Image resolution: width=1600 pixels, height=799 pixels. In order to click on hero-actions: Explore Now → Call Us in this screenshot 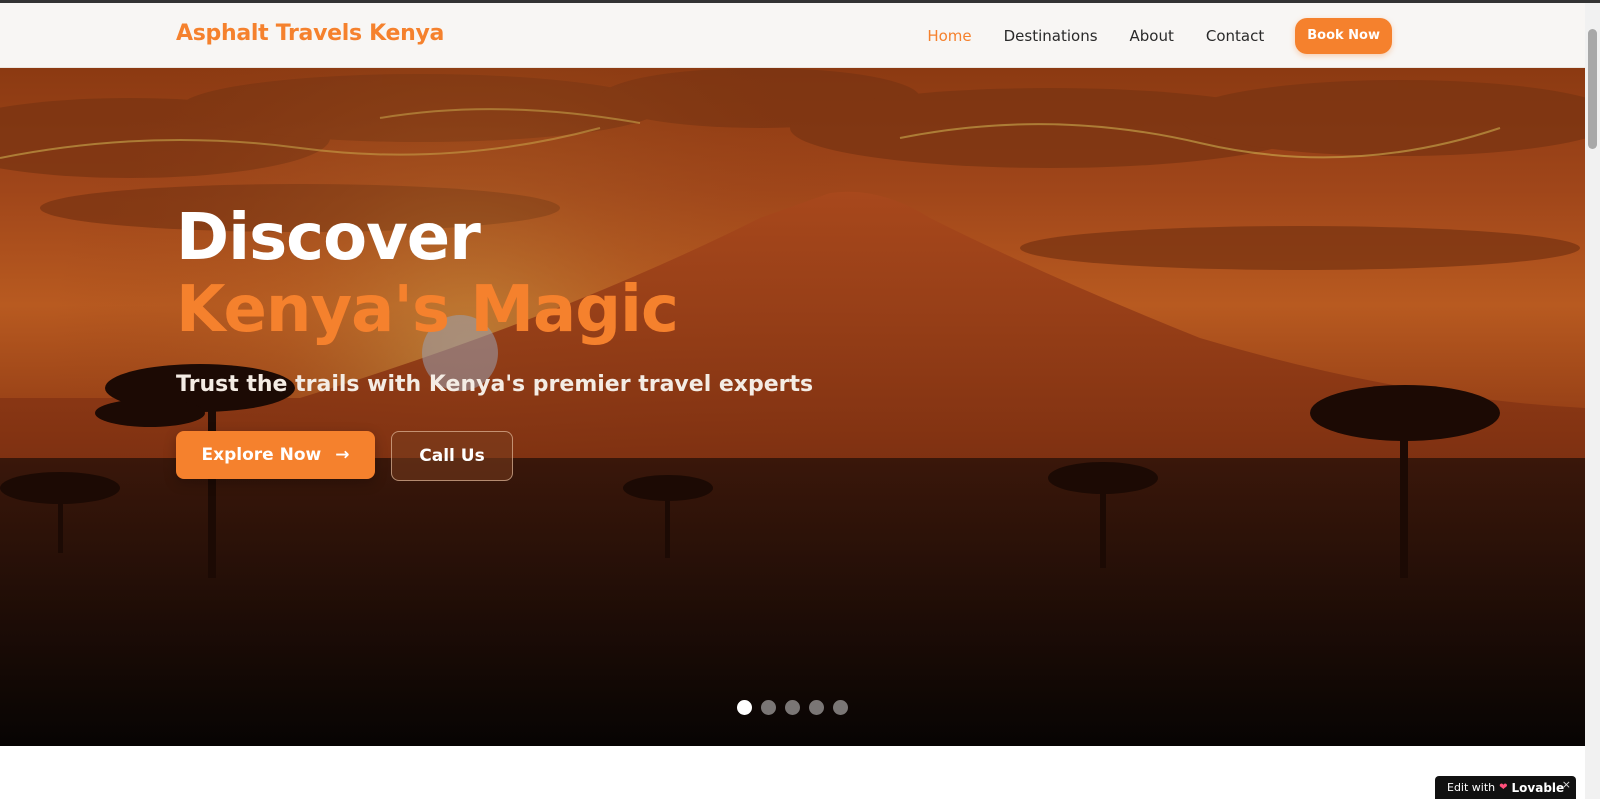, I will do `click(494, 456)`.